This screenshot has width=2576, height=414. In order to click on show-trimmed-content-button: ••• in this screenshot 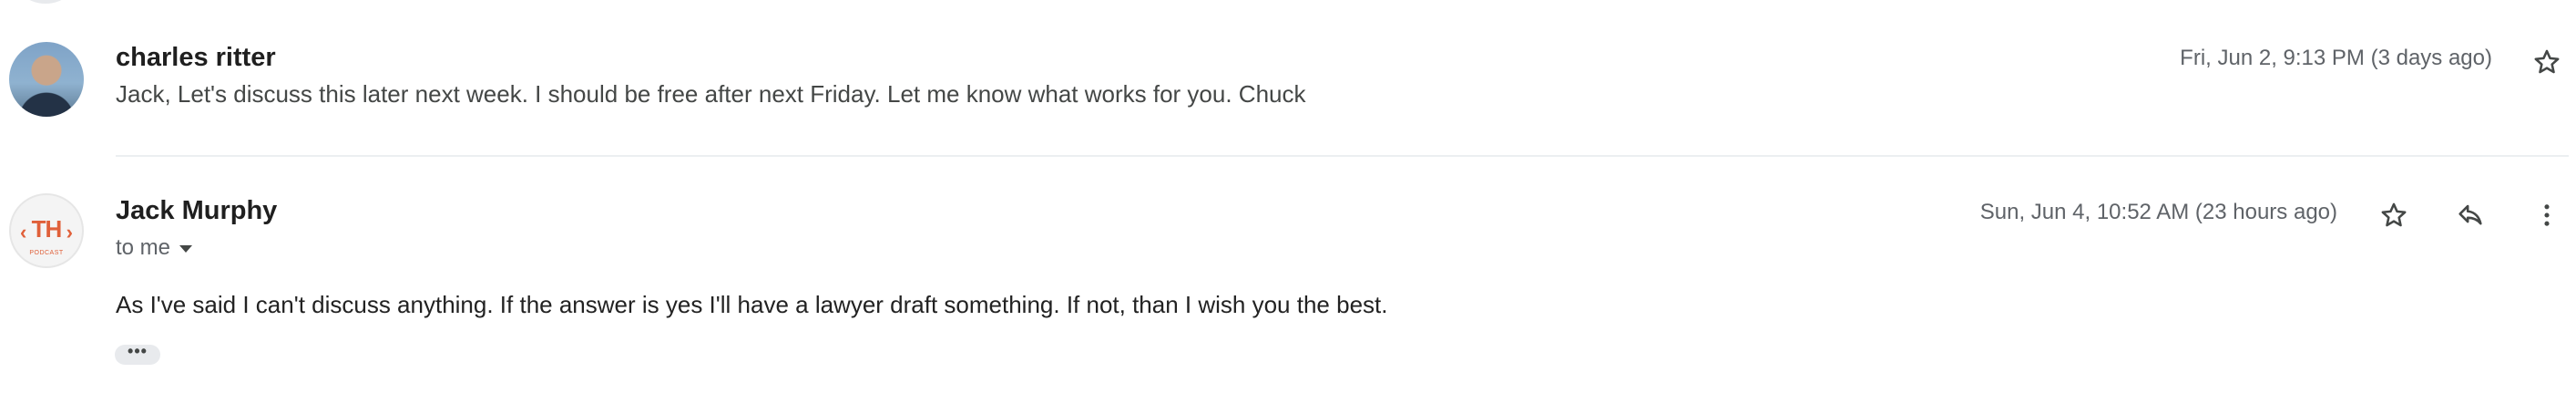, I will do `click(137, 354)`.